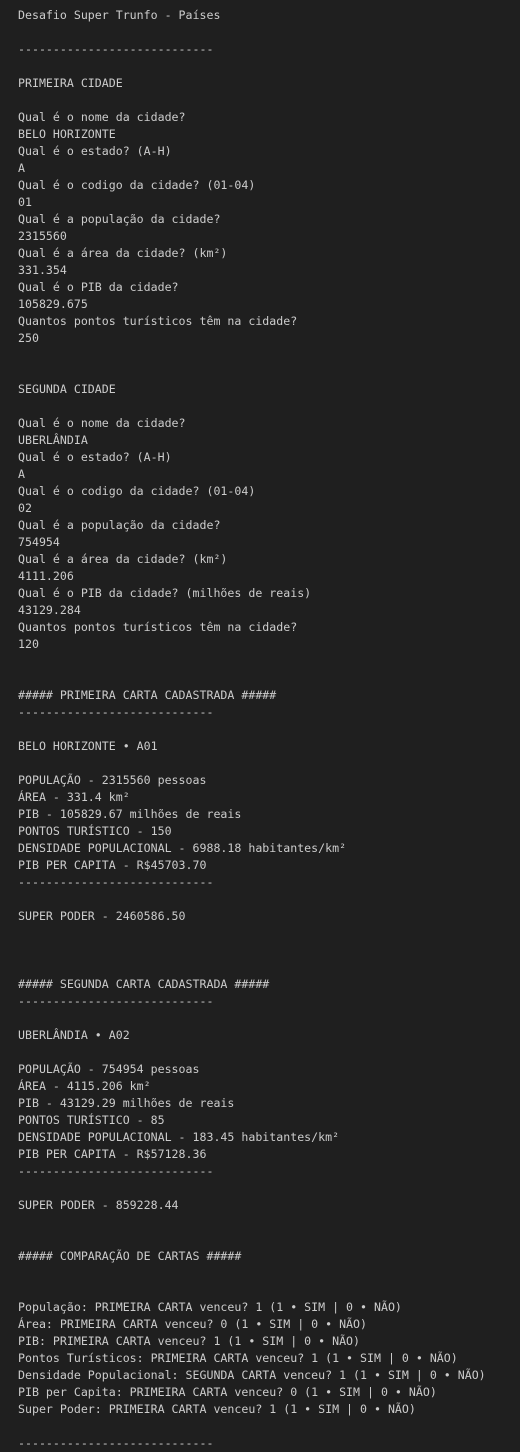 This screenshot has width=520, height=1452. Describe the element at coordinates (126, 1103) in the screenshot. I see `card-2-pib: PIB - 43129.29 milhões de reais` at that location.